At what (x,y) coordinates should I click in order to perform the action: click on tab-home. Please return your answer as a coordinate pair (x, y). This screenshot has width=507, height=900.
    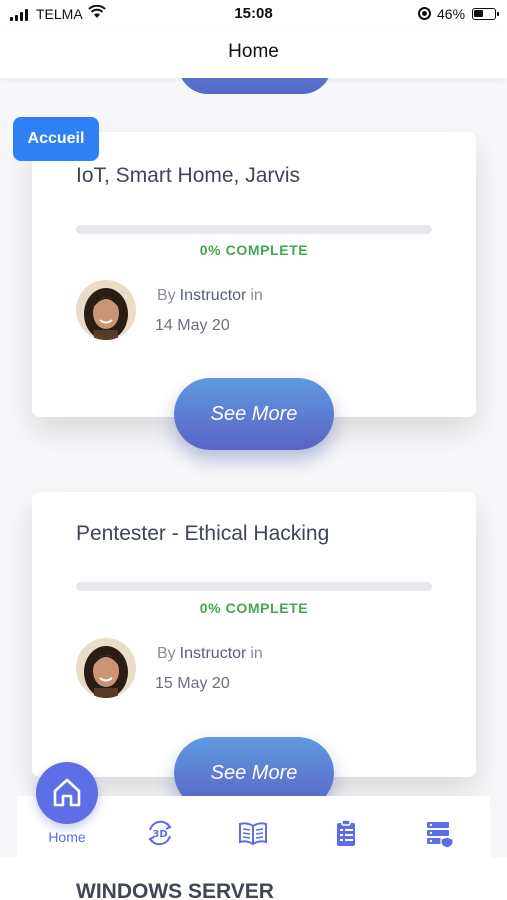
    Looking at the image, I should click on (67, 793).